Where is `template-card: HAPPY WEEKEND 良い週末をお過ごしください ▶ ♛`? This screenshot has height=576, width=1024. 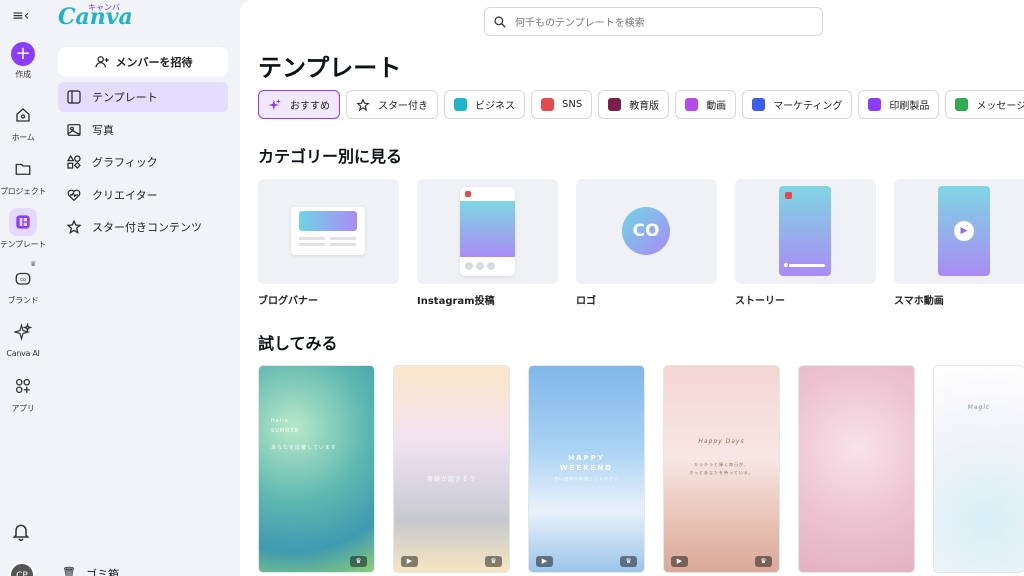
template-card: HAPPY WEEKEND 良い週末をお過ごしください ▶ ♛ is located at coordinates (586, 469).